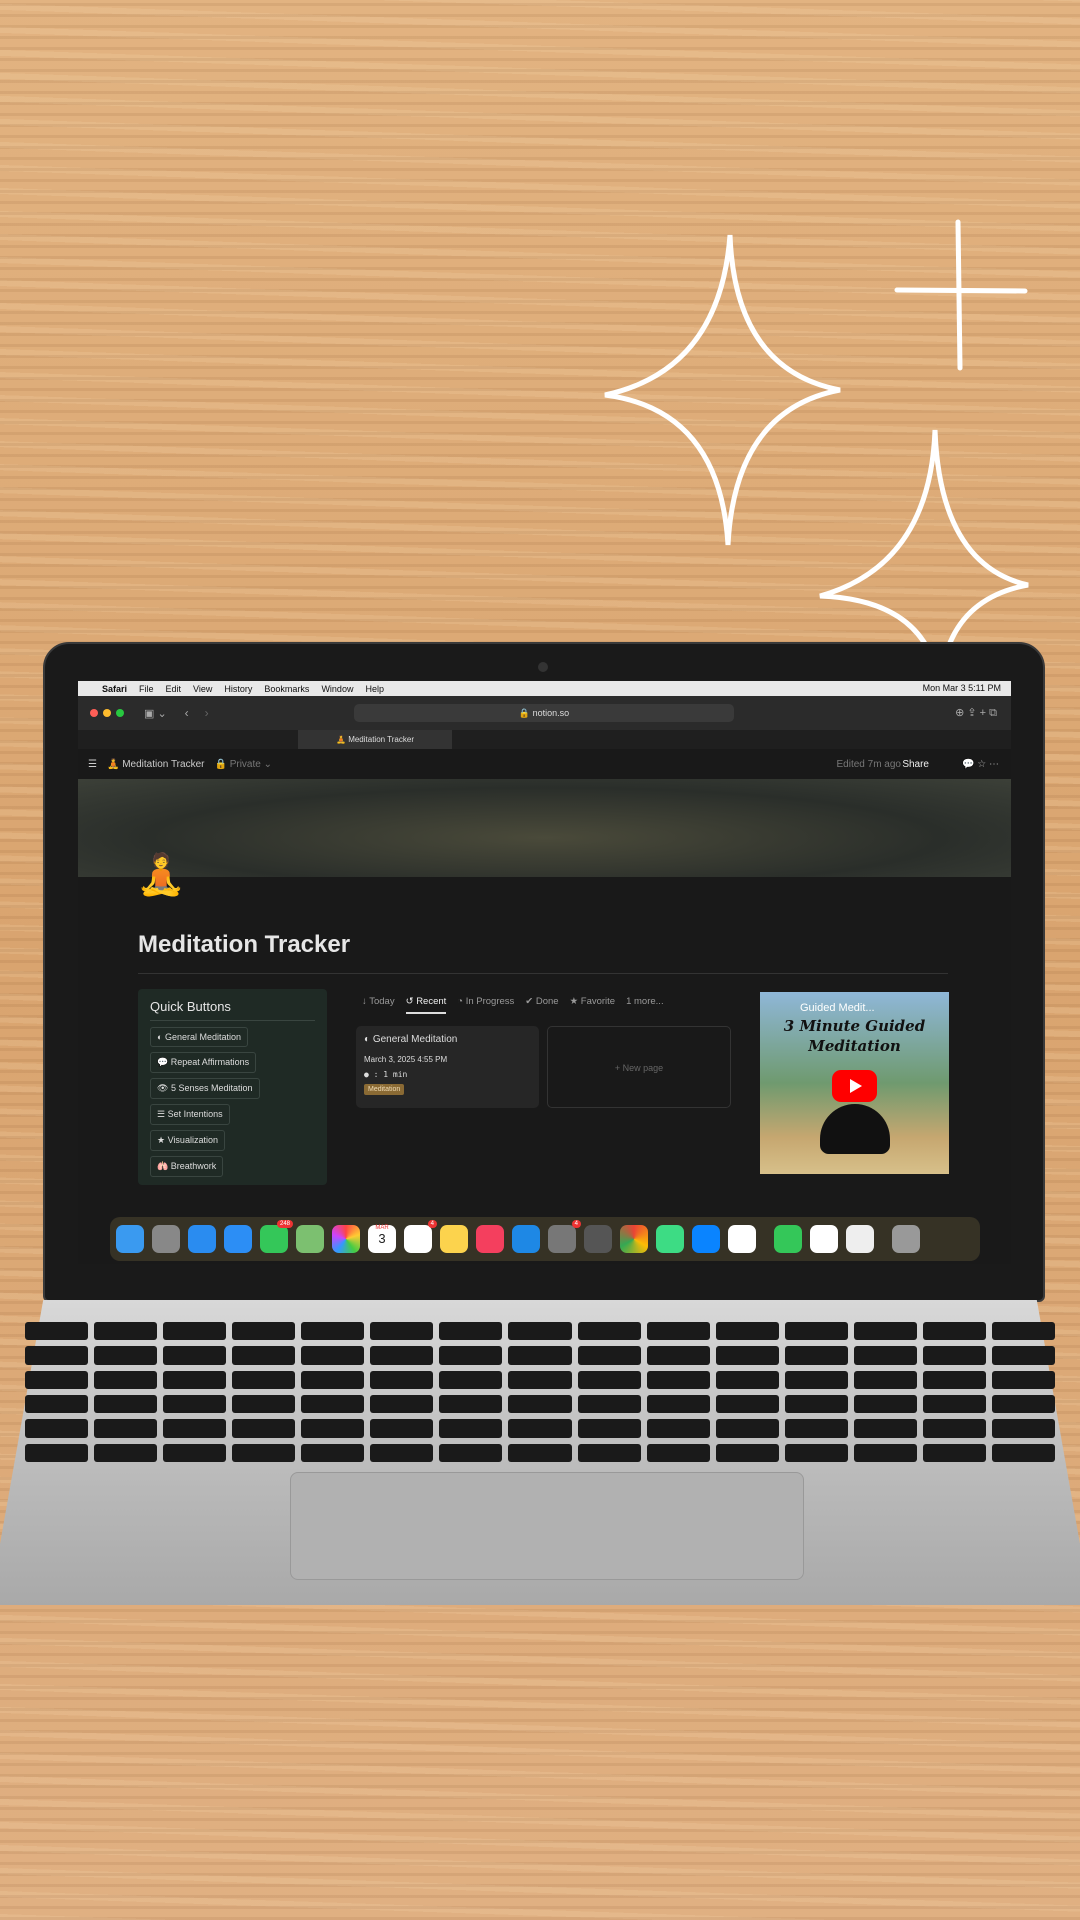  I want to click on menu-app: Safari, so click(114, 689).